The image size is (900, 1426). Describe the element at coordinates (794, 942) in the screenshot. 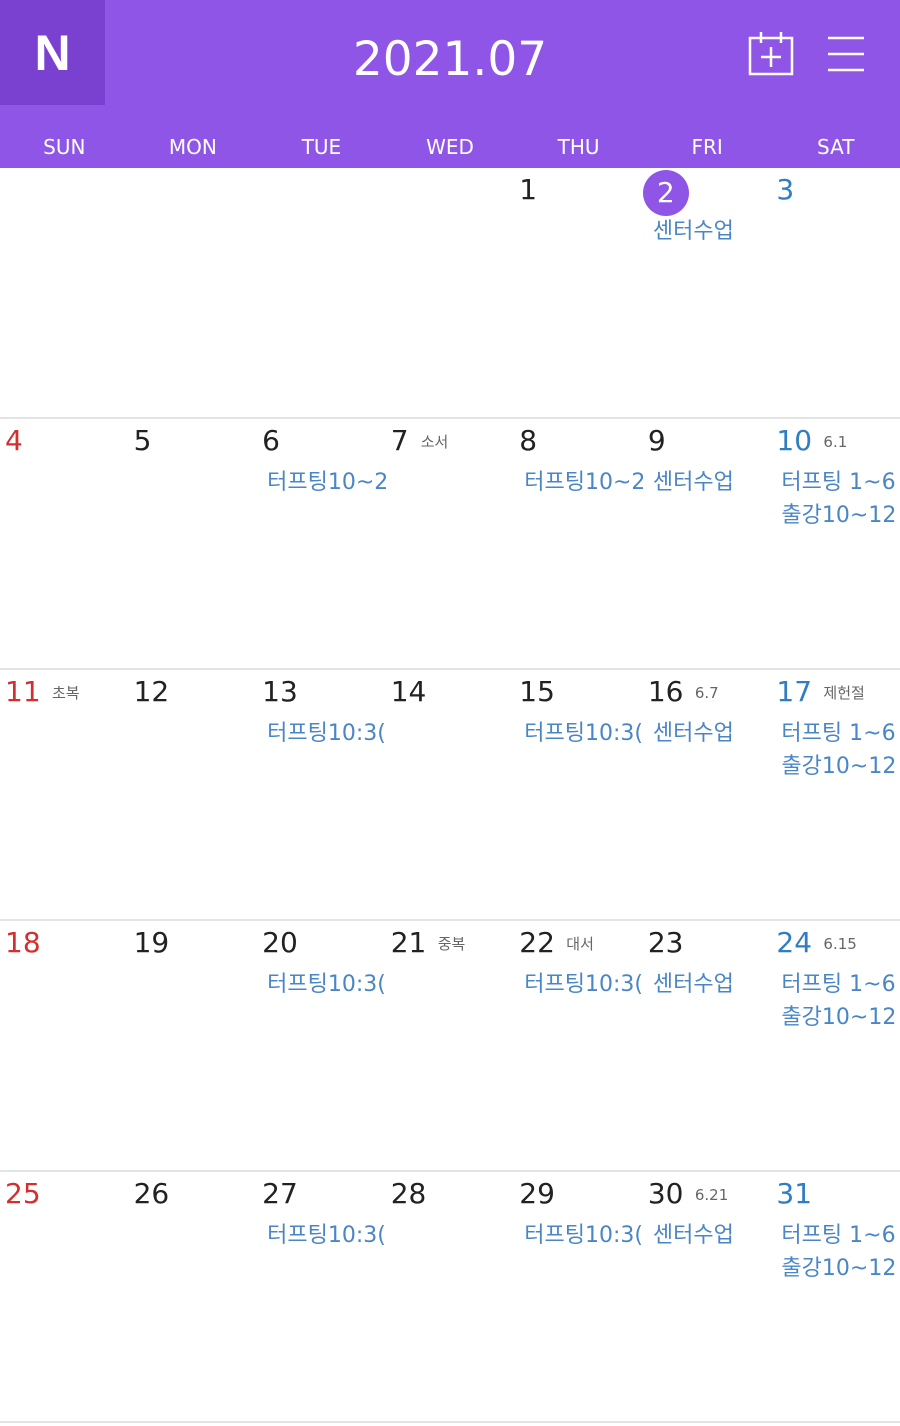

I see `day-number: 24` at that location.